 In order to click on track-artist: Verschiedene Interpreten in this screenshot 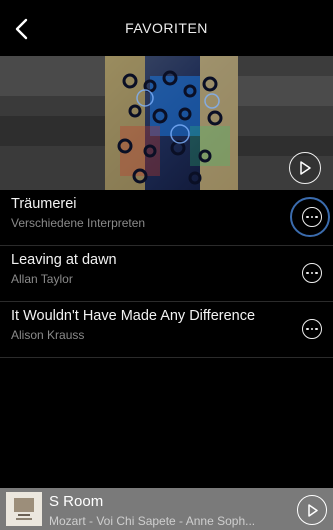, I will do `click(78, 223)`.